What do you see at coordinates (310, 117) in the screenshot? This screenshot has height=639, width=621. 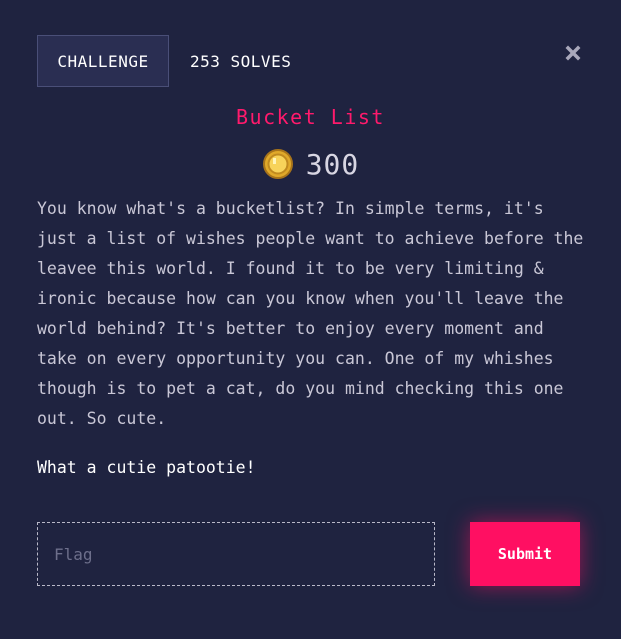 I see `challenge-title: Bucket List` at bounding box center [310, 117].